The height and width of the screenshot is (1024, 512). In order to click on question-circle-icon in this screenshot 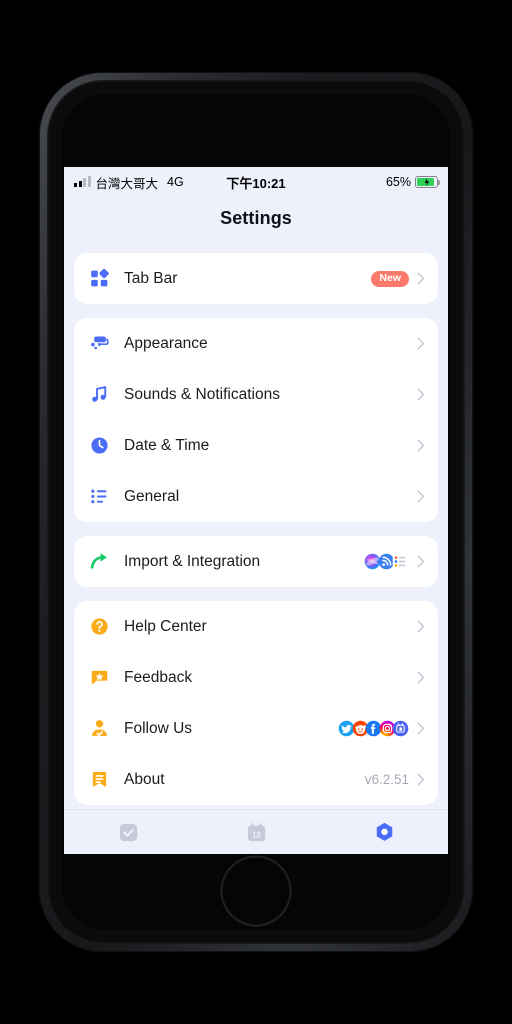, I will do `click(99, 627)`.